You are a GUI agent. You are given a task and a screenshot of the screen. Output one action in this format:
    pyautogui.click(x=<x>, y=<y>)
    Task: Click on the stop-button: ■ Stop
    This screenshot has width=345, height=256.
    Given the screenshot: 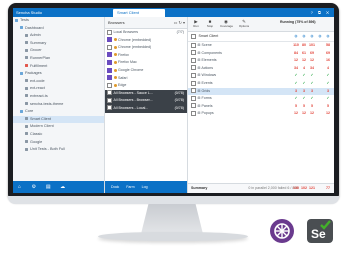 What is the action you would take?
    pyautogui.click(x=210, y=23)
    